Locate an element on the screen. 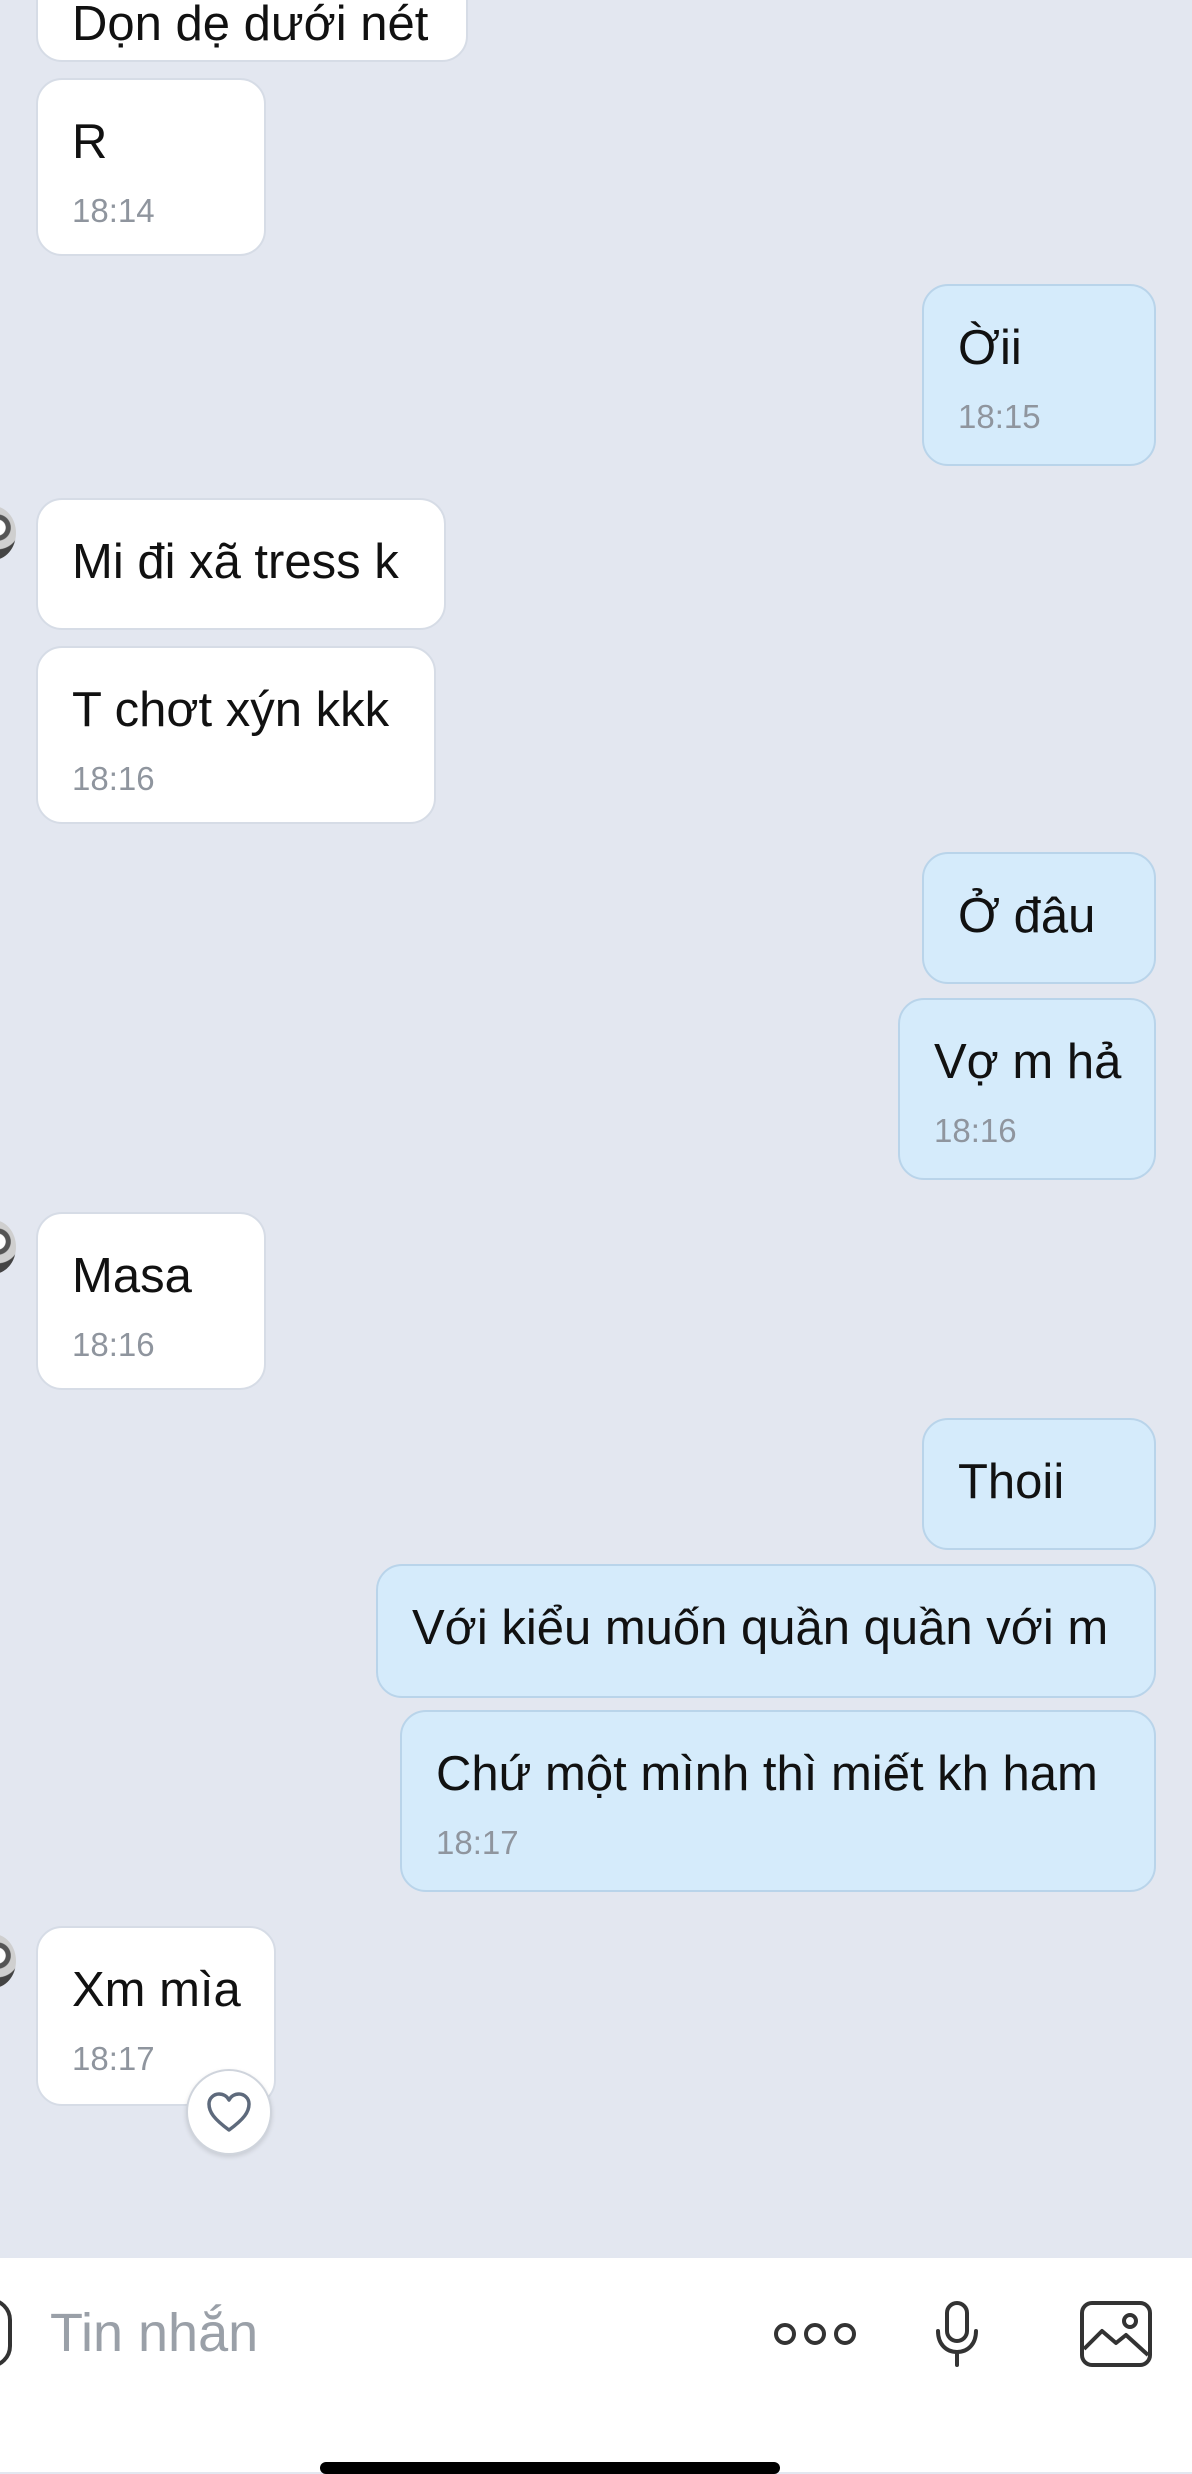 The height and width of the screenshot is (2474, 1192). message-bubble: Ở đâu is located at coordinates (1039, 918).